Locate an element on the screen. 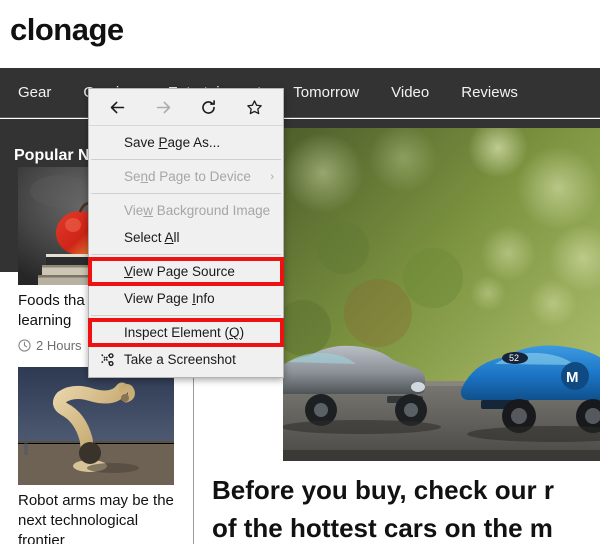 This screenshot has height=544, width=600. menu-item-inspect-element-q: Inspect Element (Q) is located at coordinates (186, 332).